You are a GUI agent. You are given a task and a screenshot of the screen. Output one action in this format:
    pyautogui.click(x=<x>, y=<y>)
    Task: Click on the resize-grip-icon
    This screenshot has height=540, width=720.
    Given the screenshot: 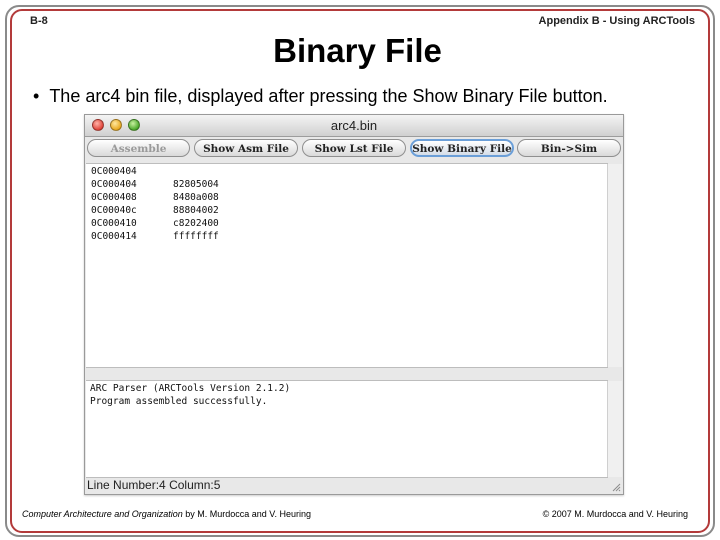 What is the action you would take?
    pyautogui.click(x=616, y=487)
    